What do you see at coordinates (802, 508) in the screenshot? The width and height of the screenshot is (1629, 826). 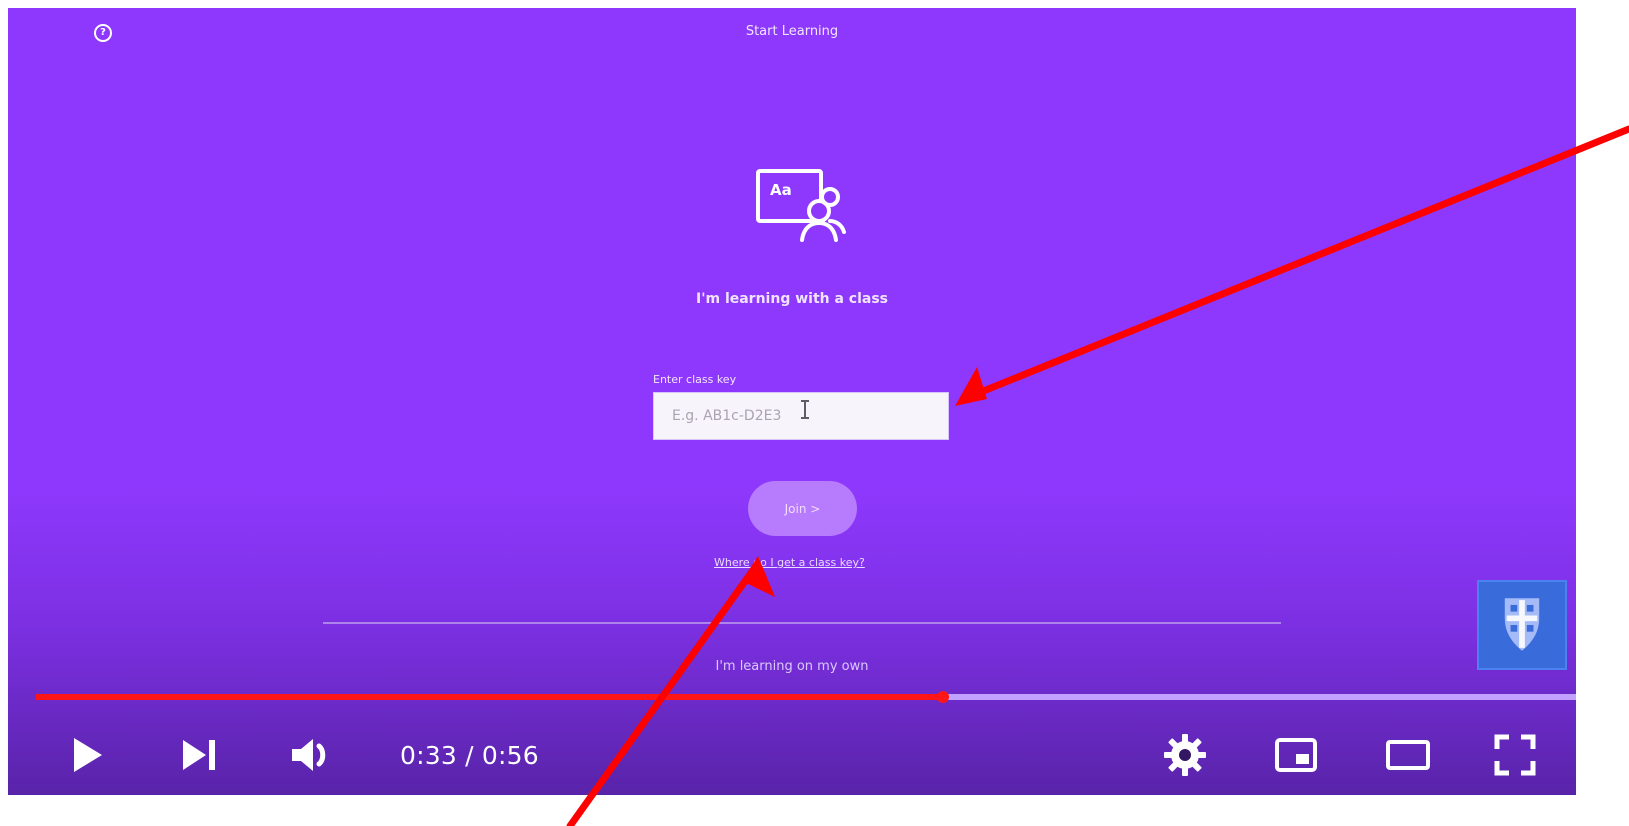 I see `join-button: Join >` at bounding box center [802, 508].